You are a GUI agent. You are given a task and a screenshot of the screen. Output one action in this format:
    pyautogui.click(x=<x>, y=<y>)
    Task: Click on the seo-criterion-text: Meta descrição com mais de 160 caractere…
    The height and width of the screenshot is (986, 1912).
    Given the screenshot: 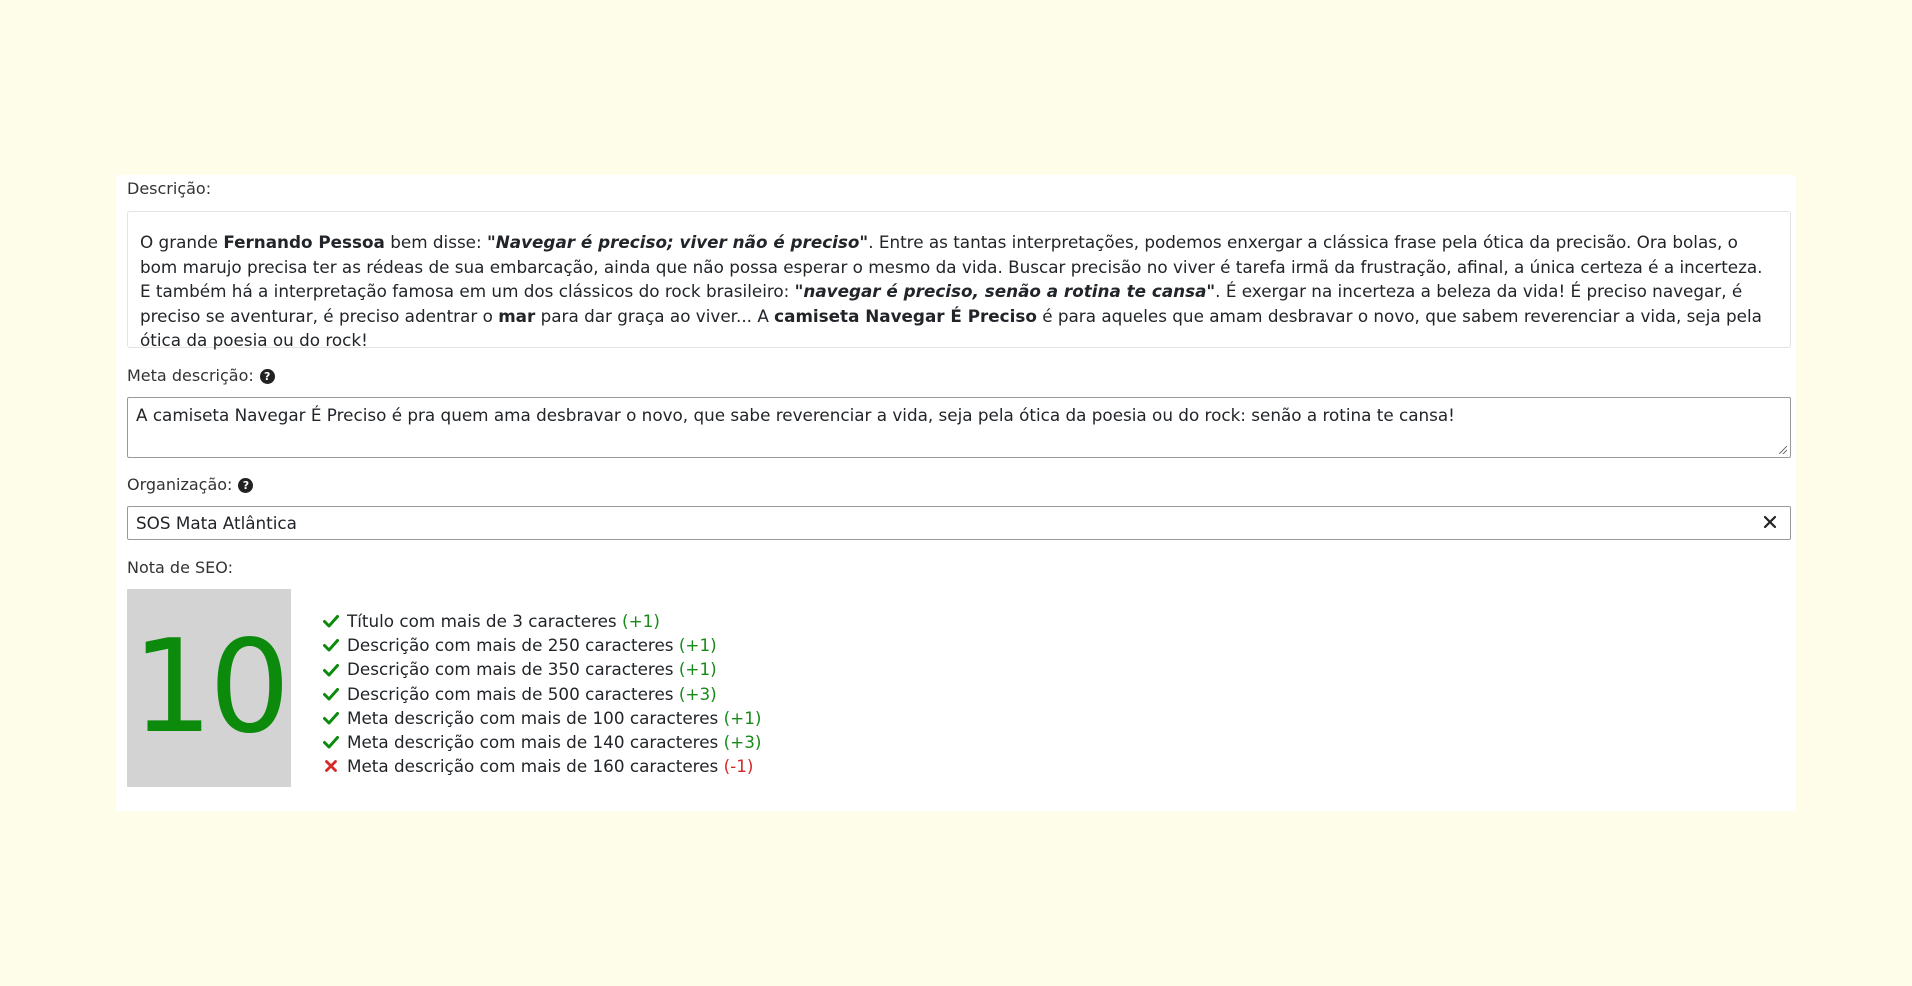 What is the action you would take?
    pyautogui.click(x=533, y=766)
    